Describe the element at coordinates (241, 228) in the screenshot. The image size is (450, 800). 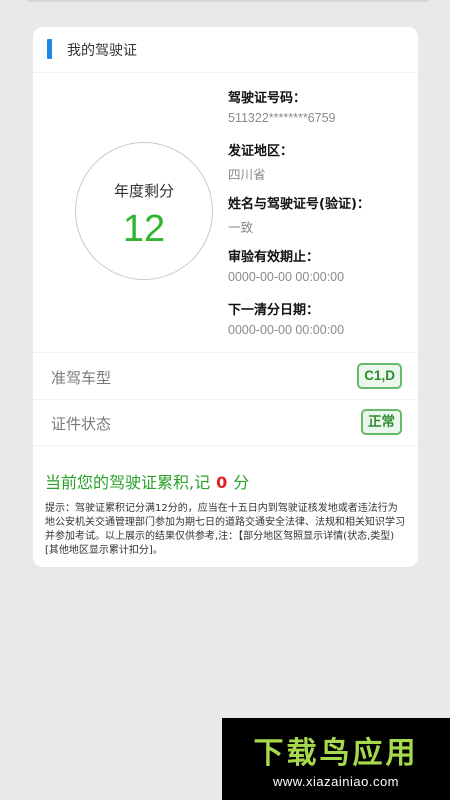
I see `name-verification-value: 一致` at that location.